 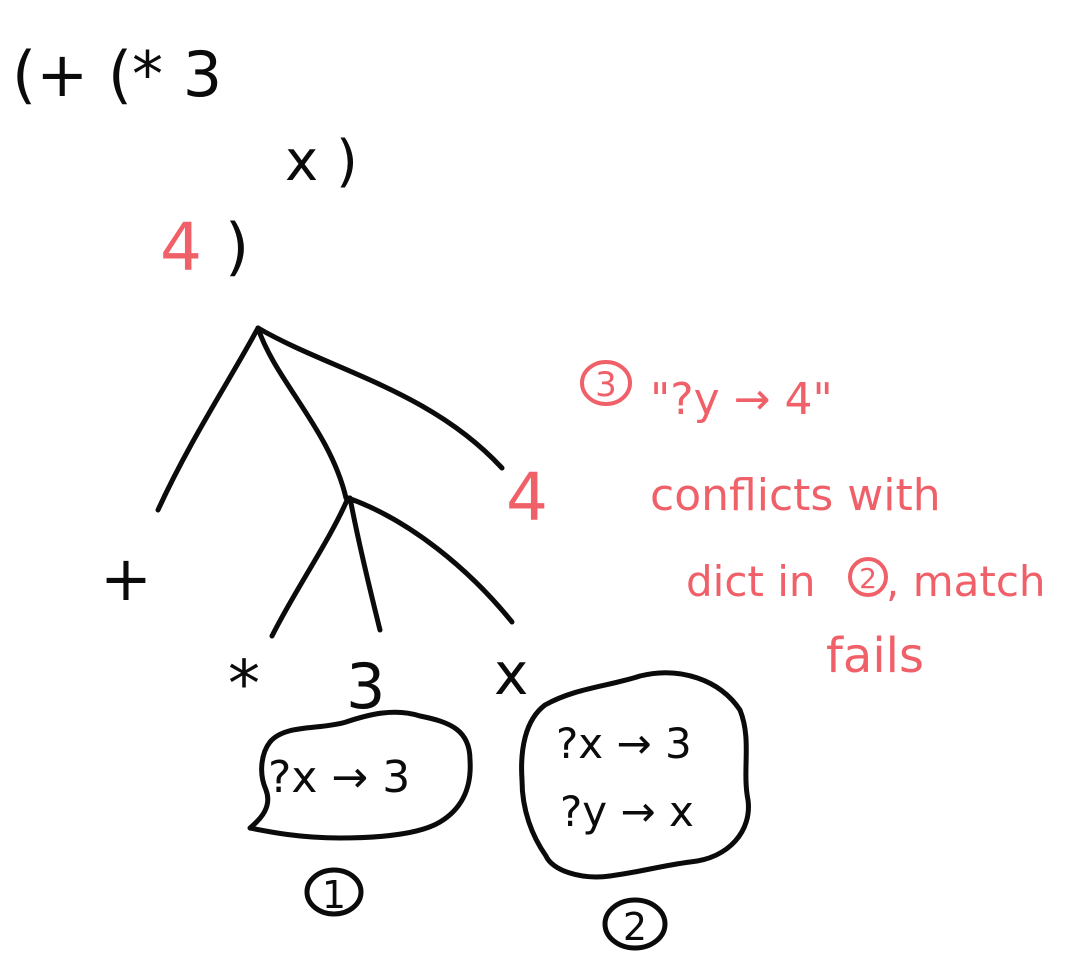 I want to click on note-line-3-a: dict in, so click(x=751, y=581).